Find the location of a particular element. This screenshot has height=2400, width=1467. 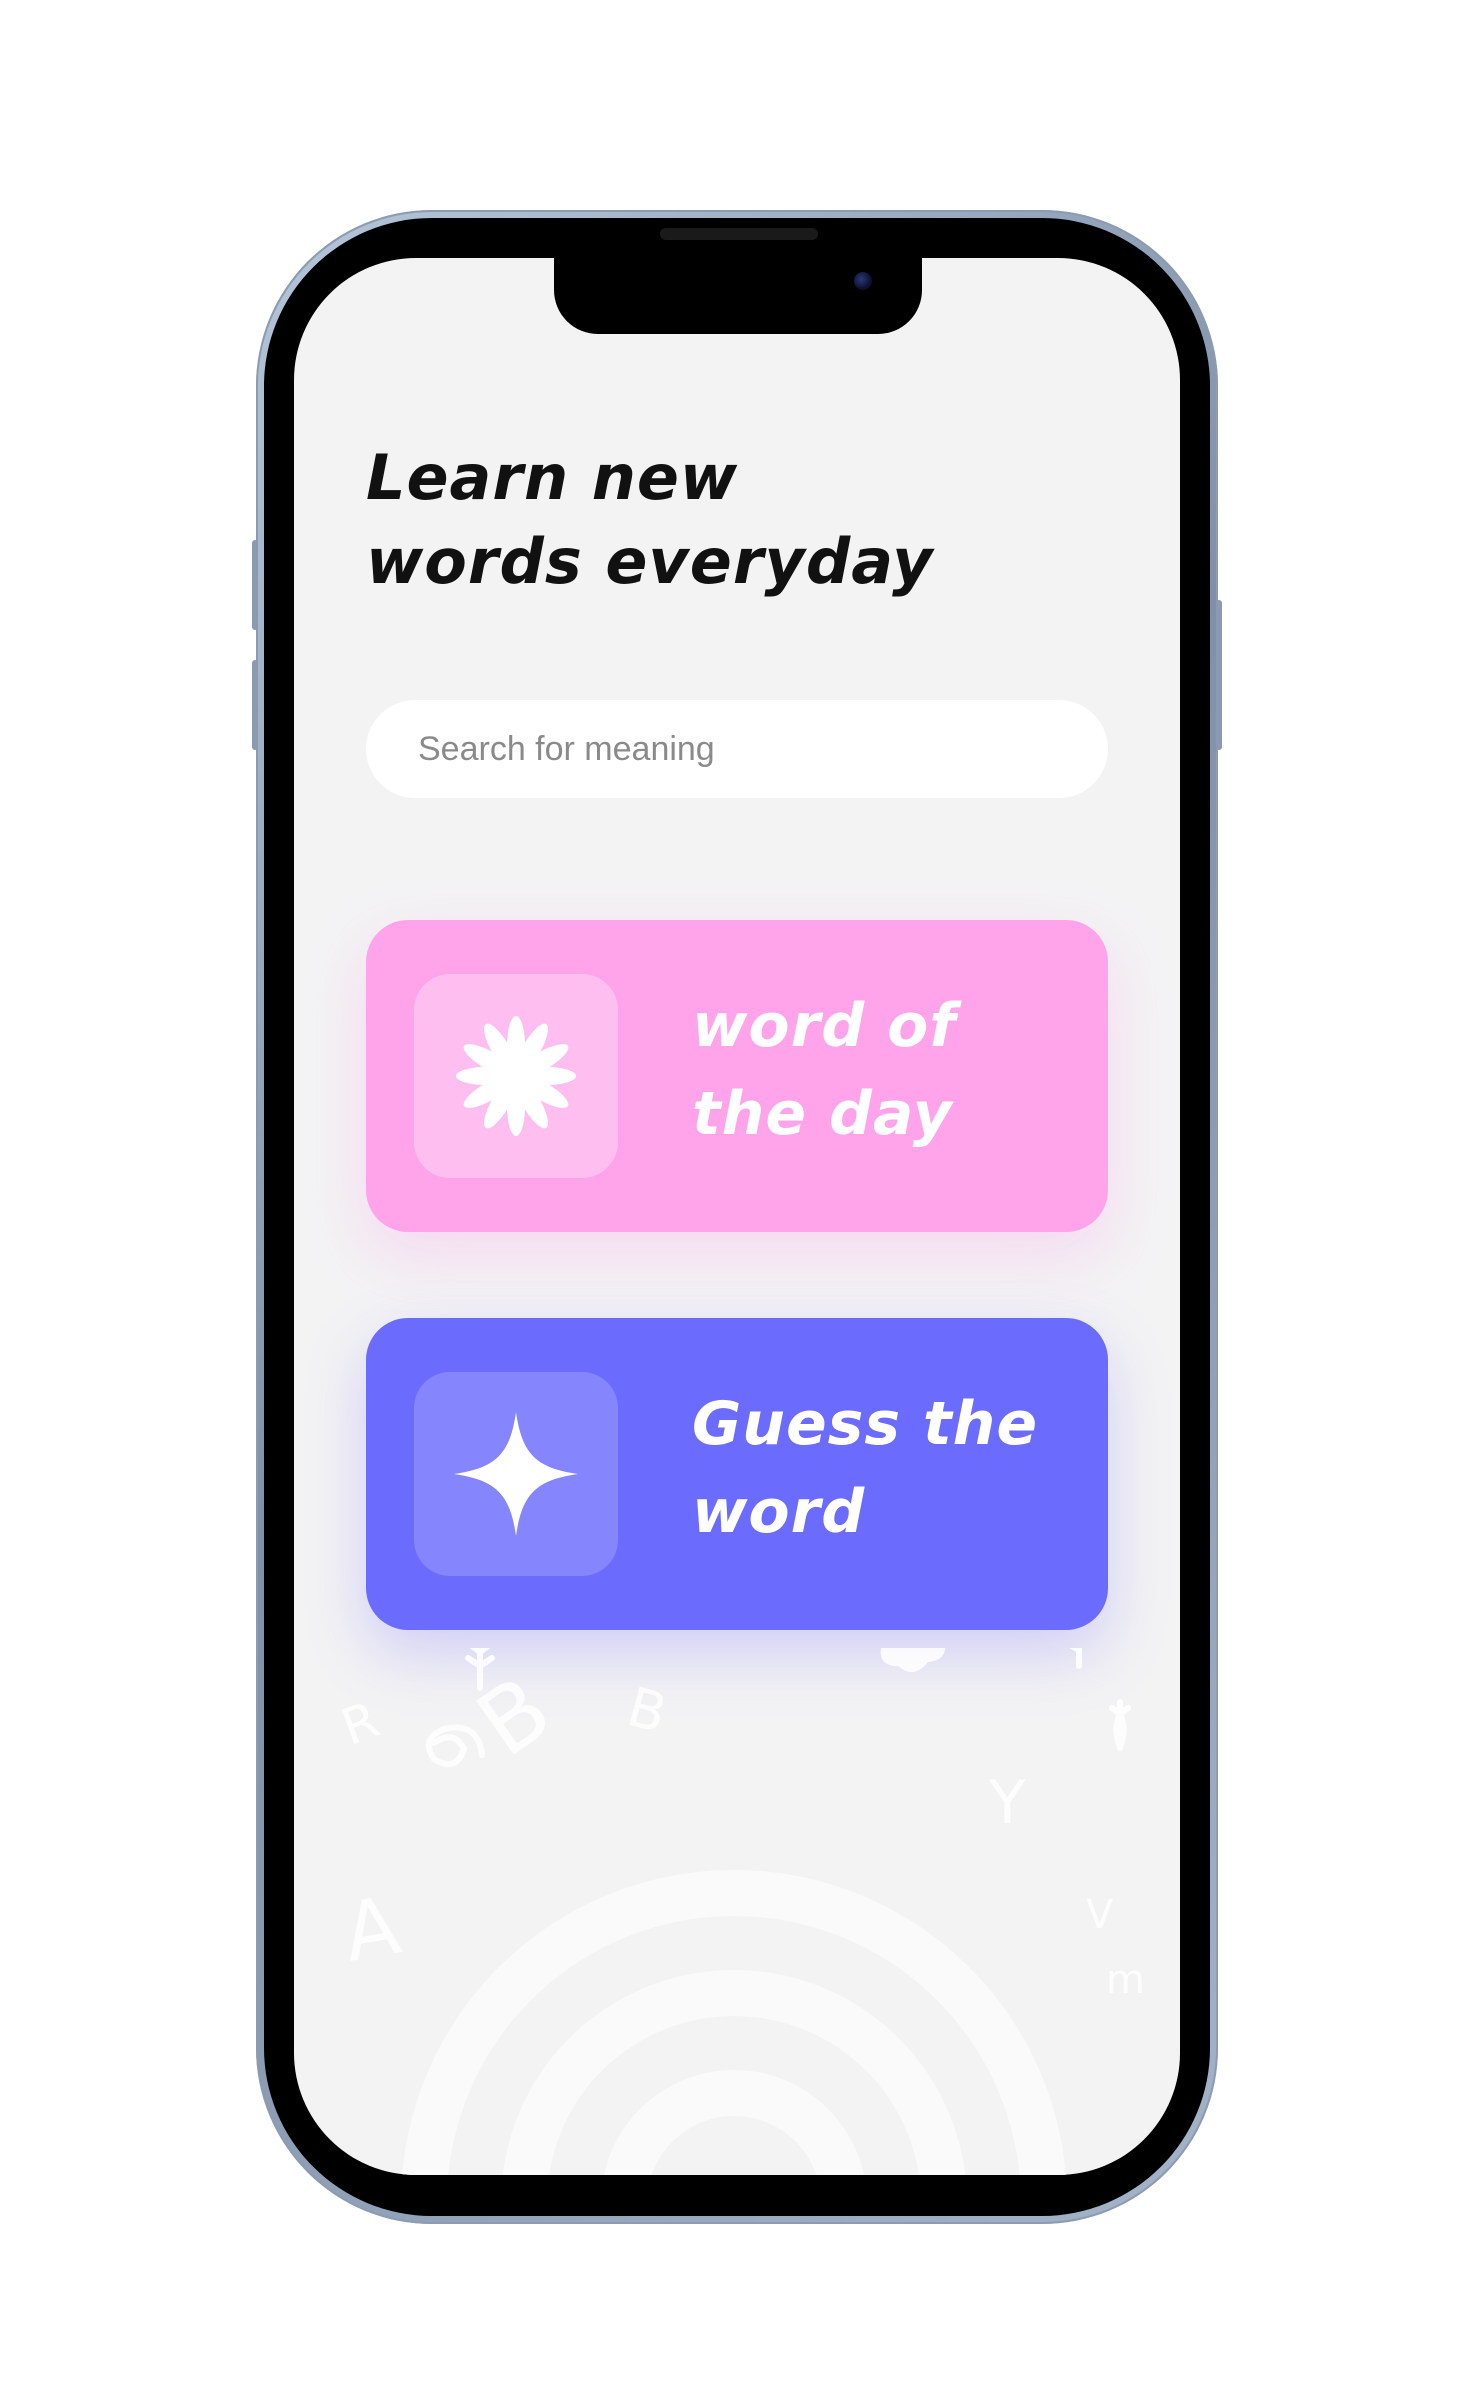

side-button is located at coordinates (1219, 675).